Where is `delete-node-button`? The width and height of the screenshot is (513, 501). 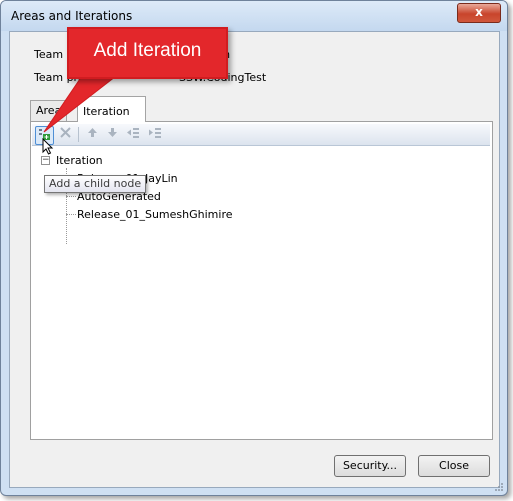 delete-node-button is located at coordinates (65, 134).